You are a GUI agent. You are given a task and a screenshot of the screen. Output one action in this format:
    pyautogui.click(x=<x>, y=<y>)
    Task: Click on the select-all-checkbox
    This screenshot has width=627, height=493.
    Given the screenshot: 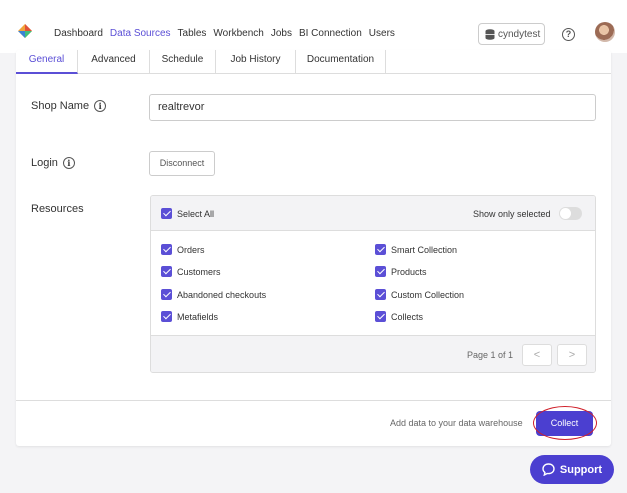 What is the action you would take?
    pyautogui.click(x=166, y=213)
    